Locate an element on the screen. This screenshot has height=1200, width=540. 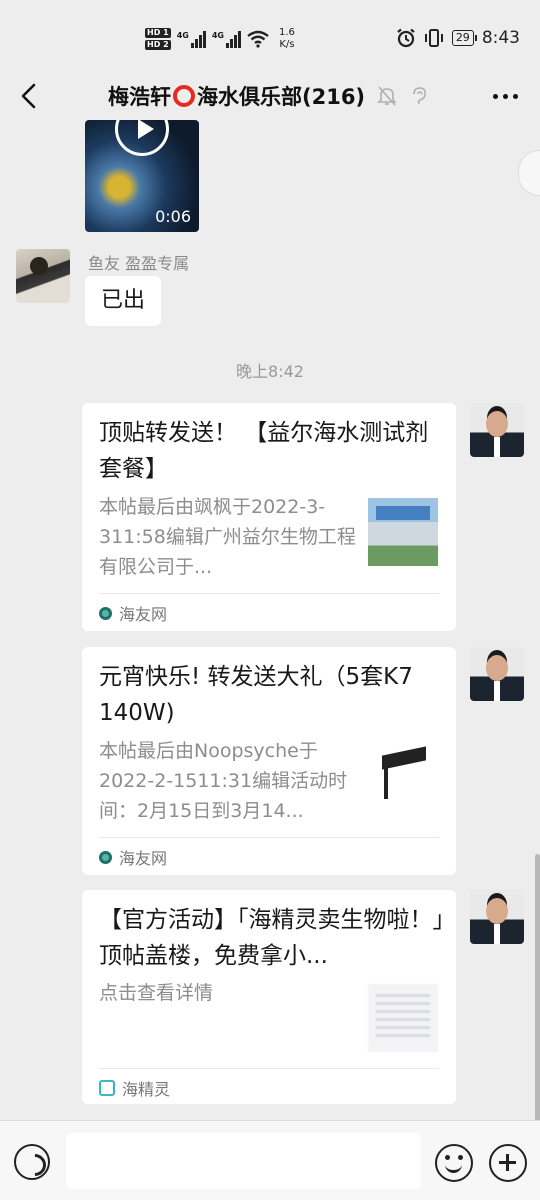
video-message: 0:06 is located at coordinates (142, 176).